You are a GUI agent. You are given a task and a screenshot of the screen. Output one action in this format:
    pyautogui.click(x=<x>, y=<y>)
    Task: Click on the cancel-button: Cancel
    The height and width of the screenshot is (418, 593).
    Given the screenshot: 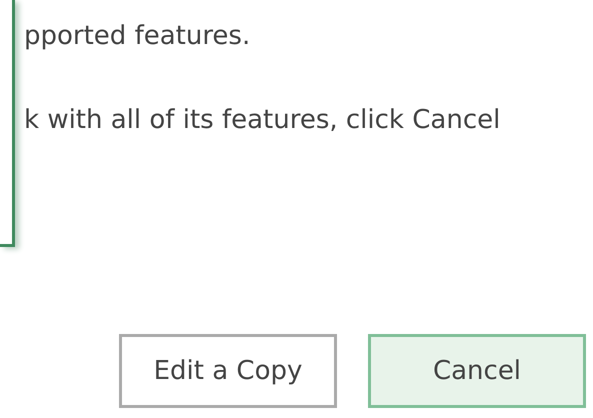 What is the action you would take?
    pyautogui.click(x=477, y=371)
    